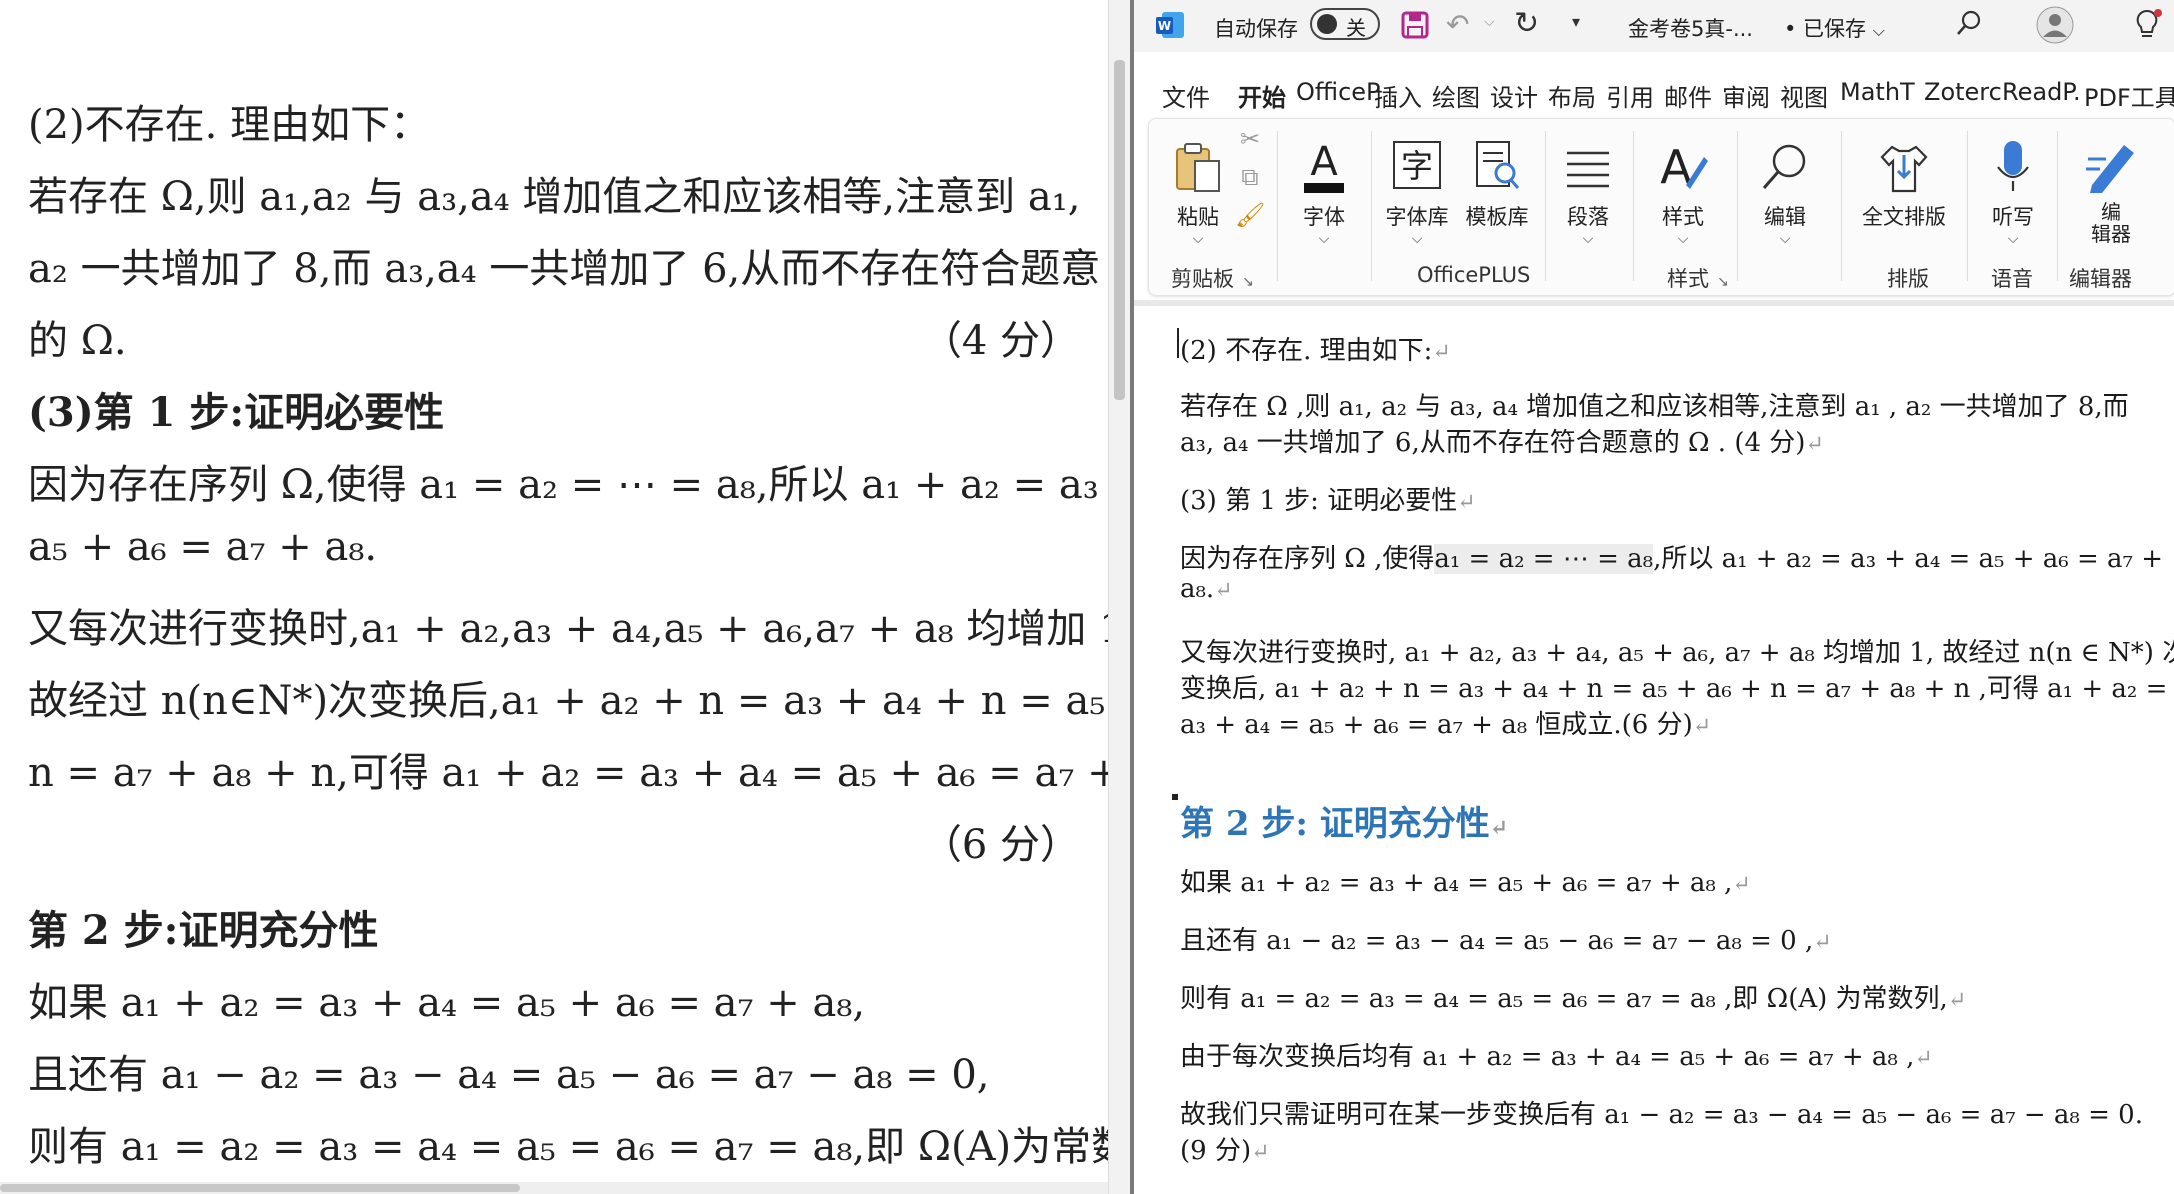 This screenshot has width=2174, height=1194. What do you see at coordinates (1746, 95) in the screenshot?
I see `tab-review: 审阅` at bounding box center [1746, 95].